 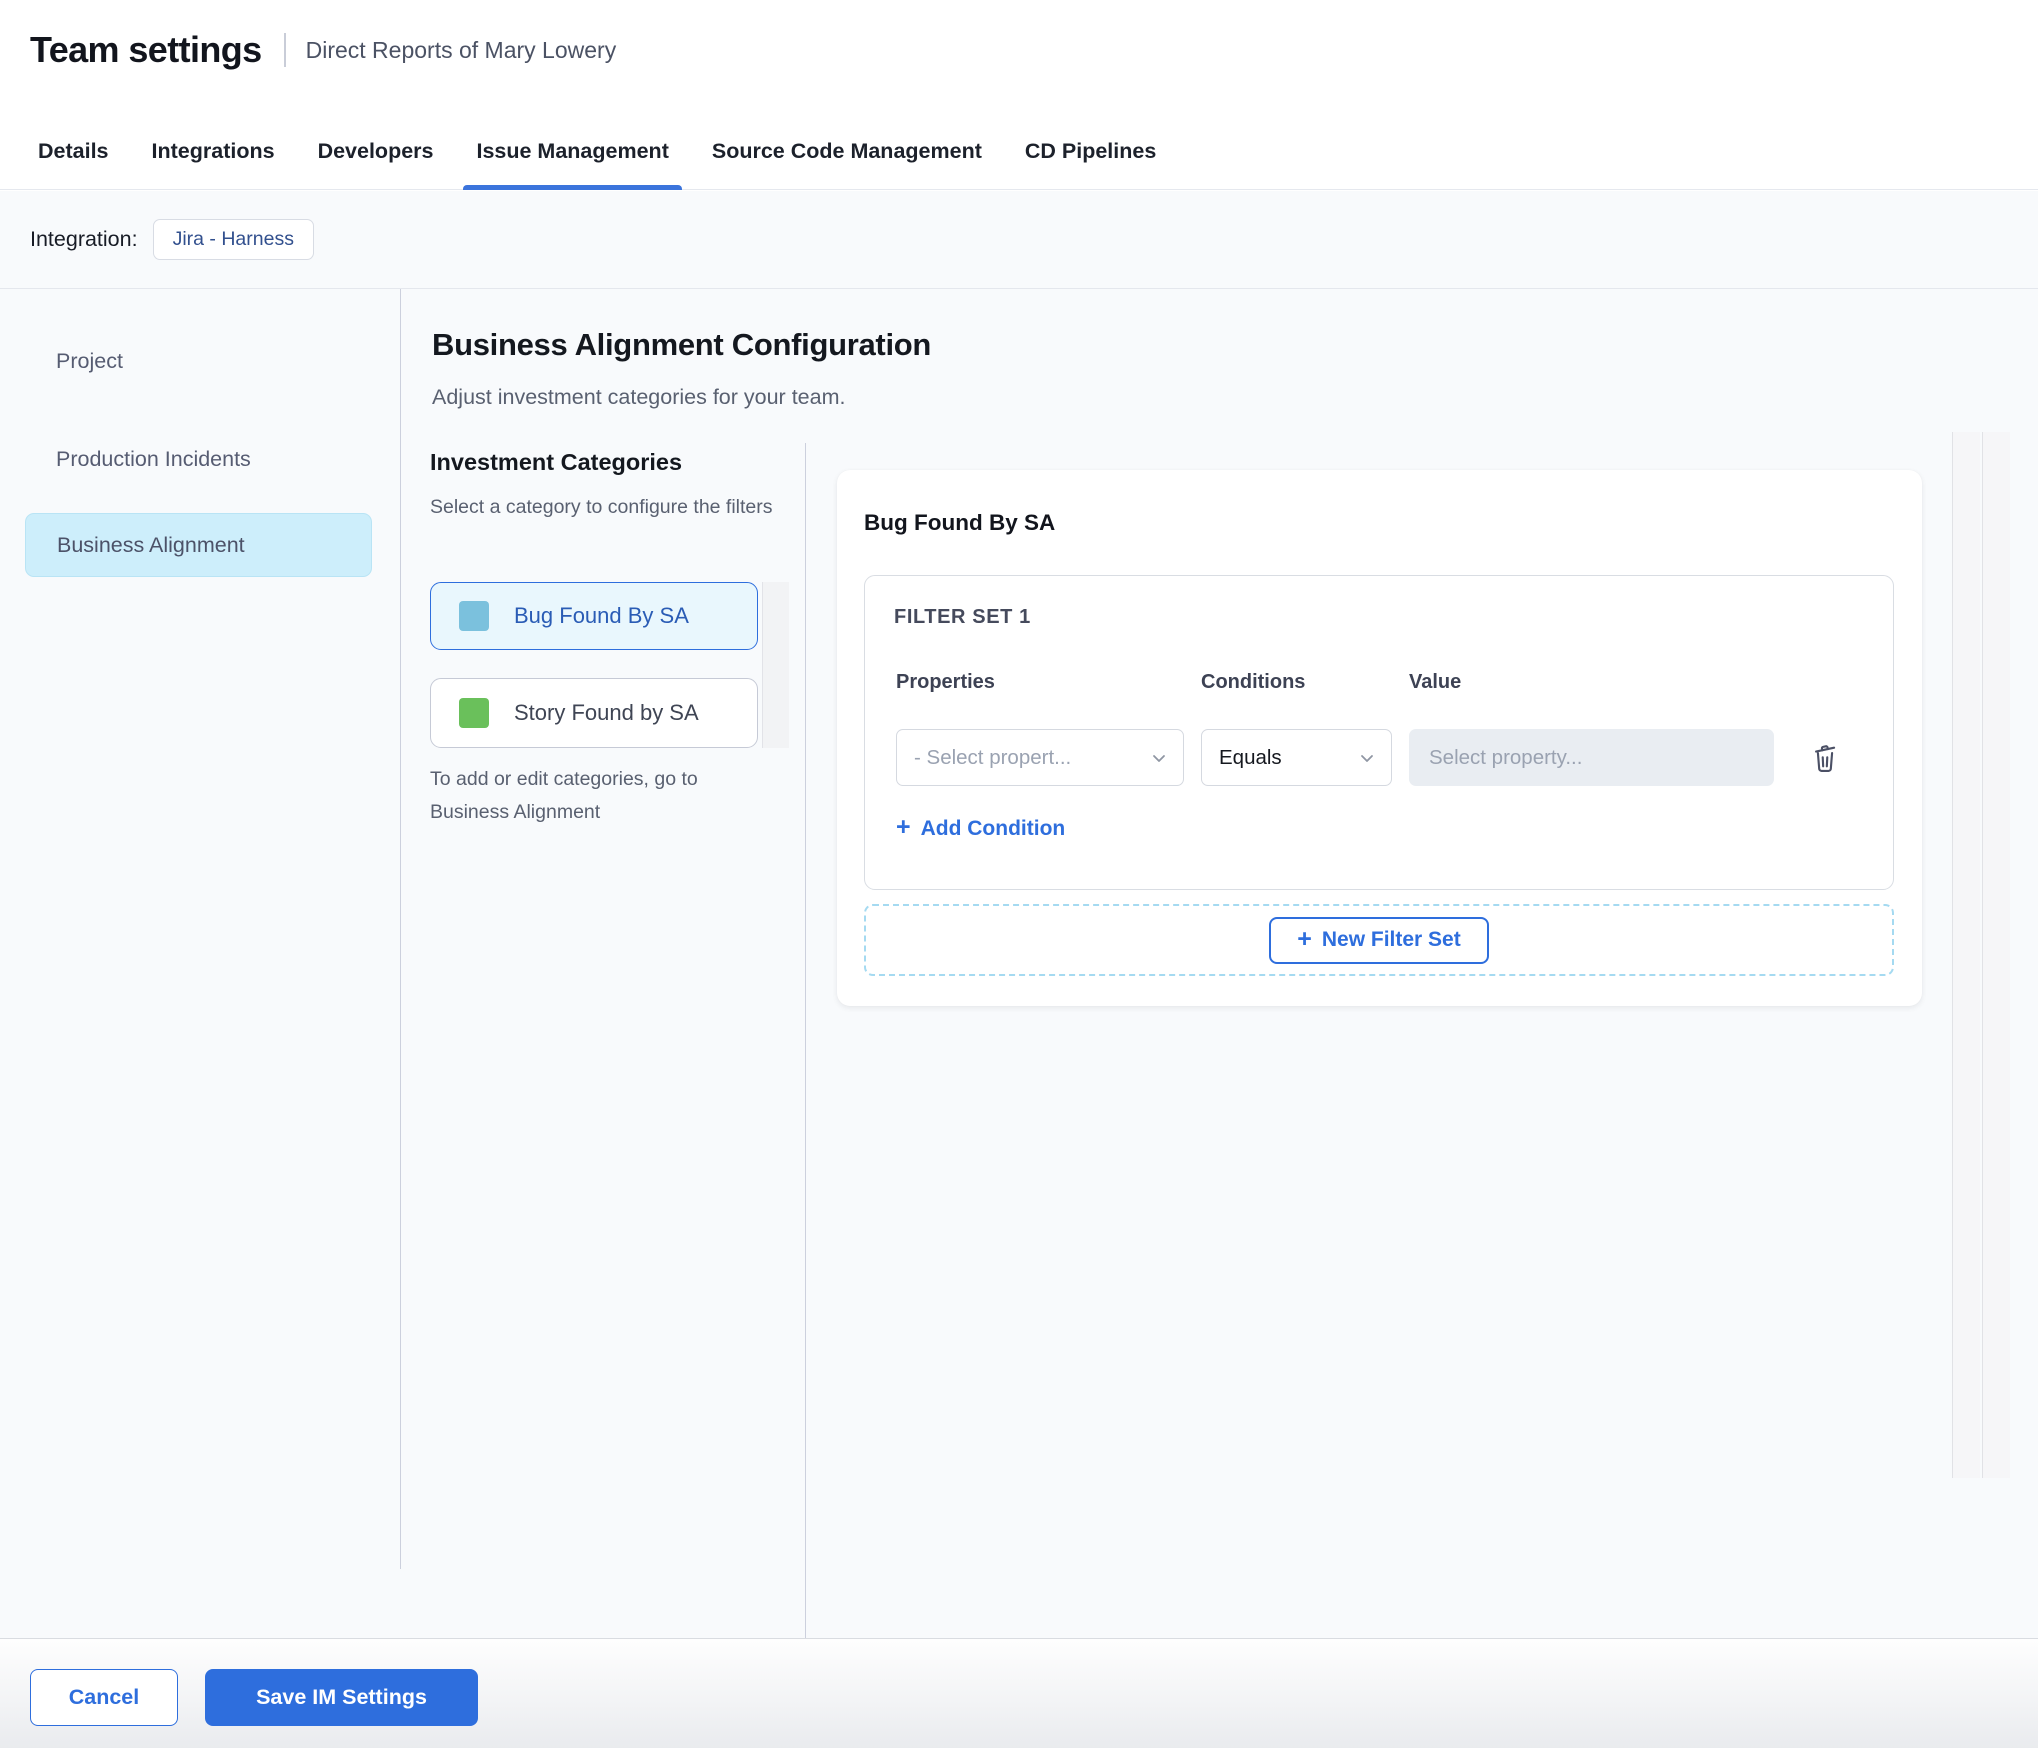 I want to click on category-story-found-by-sa: Story Found by SA, so click(x=594, y=713).